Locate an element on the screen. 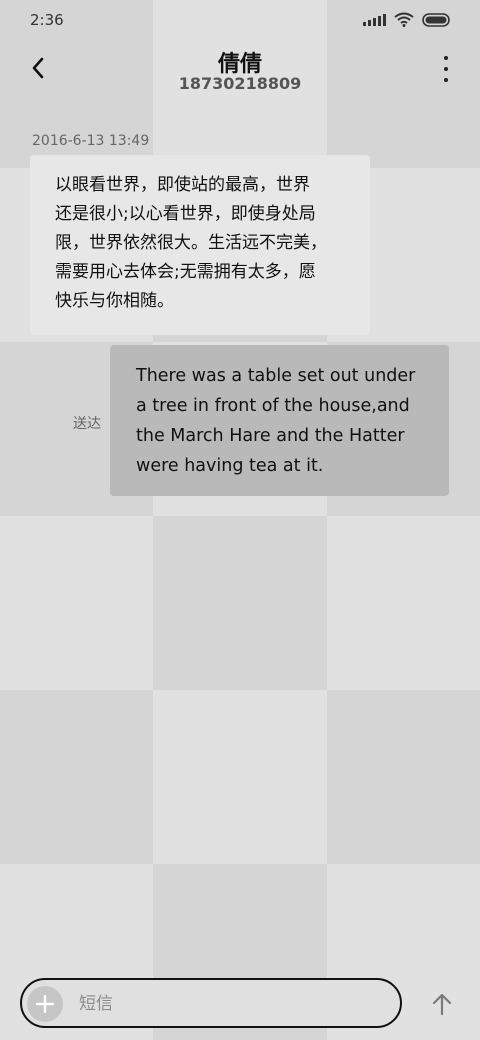 The image size is (480, 1040). send-button is located at coordinates (442, 1004).